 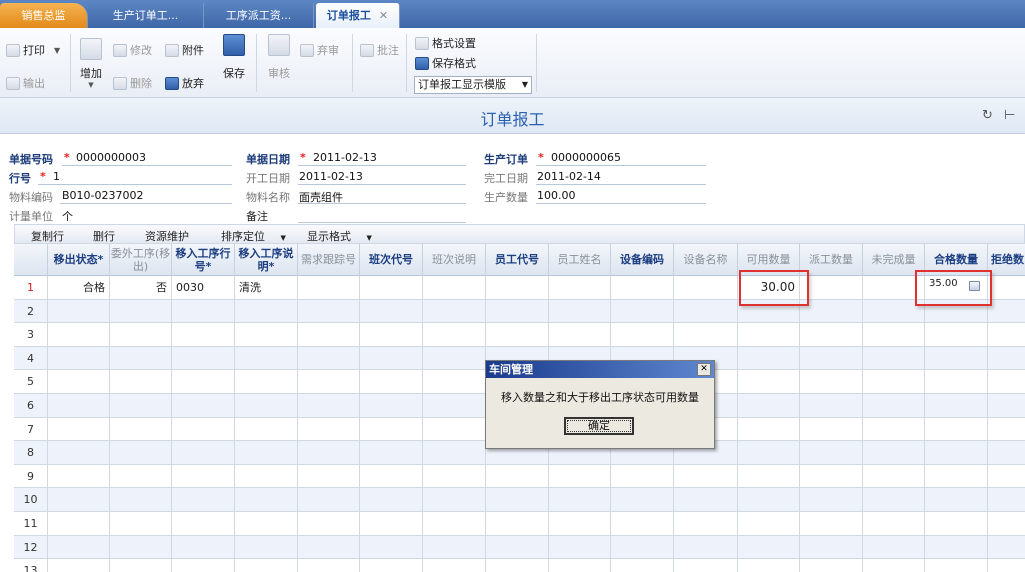 What do you see at coordinates (33, 50) in the screenshot?
I see `print-button: 打印 ▼` at bounding box center [33, 50].